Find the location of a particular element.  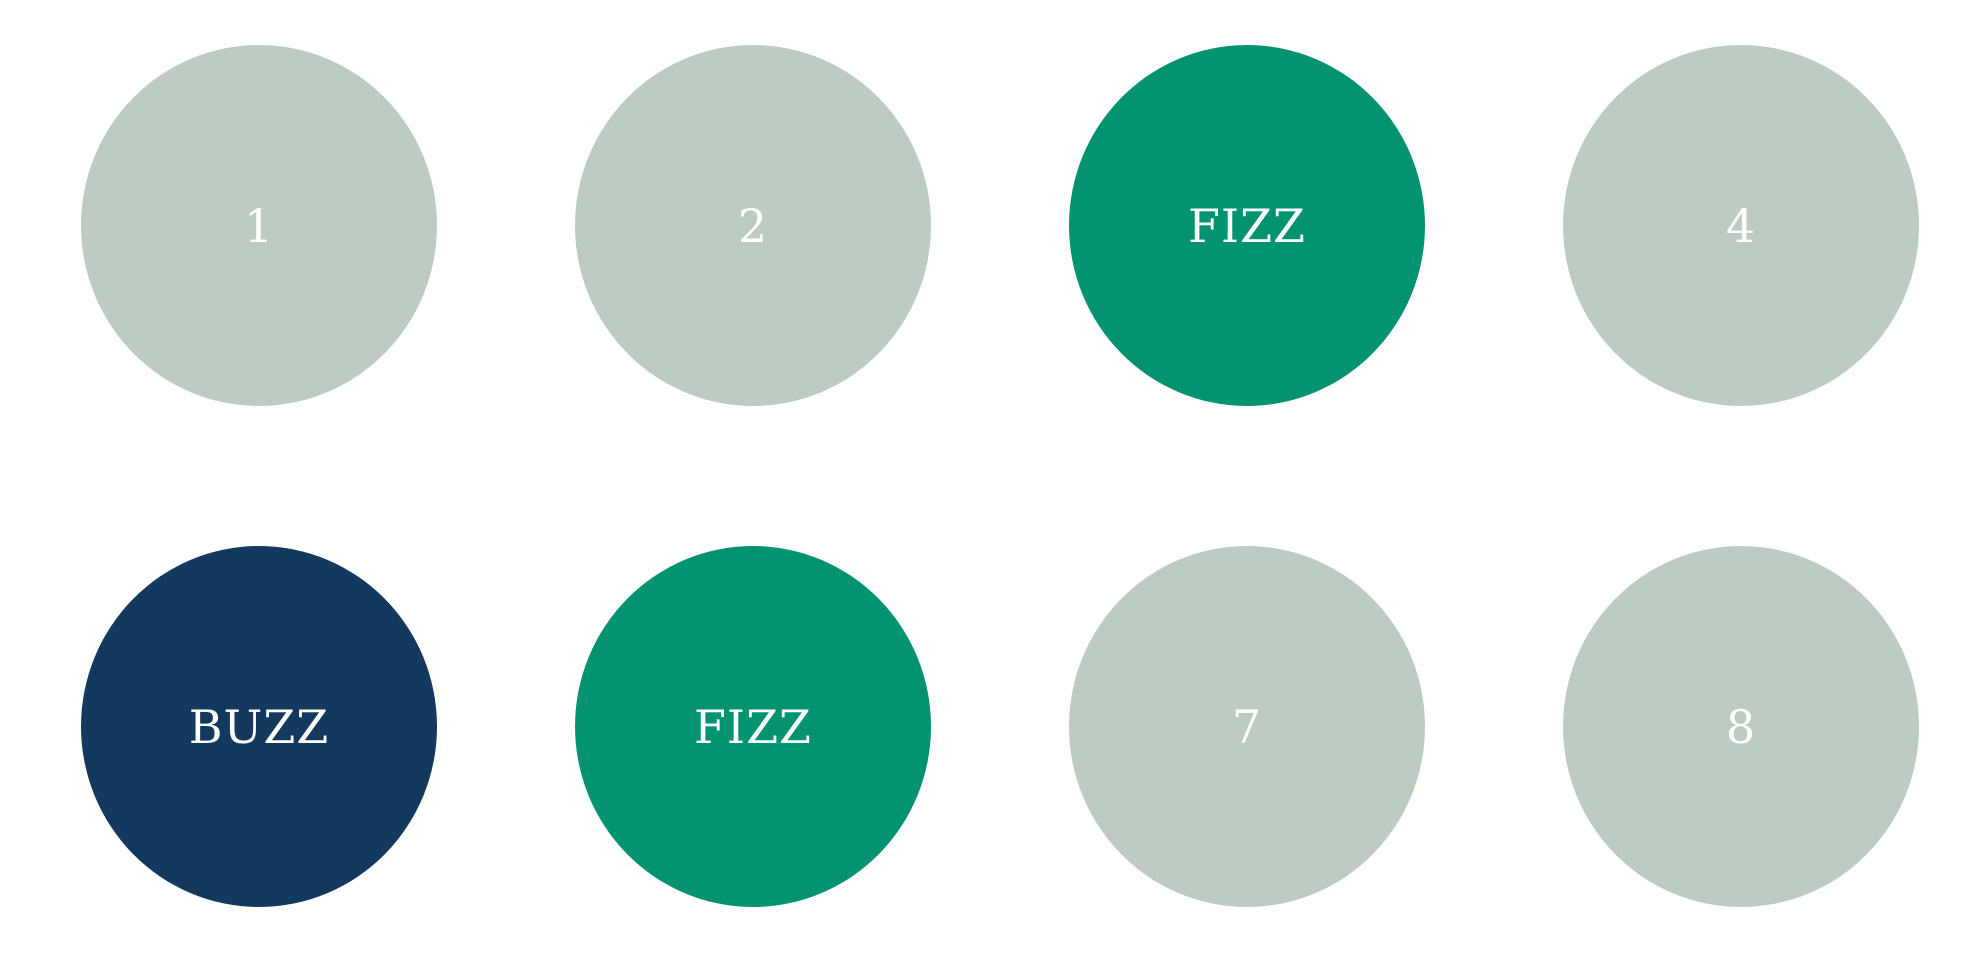

tile-2: 2 is located at coordinates (753, 225).